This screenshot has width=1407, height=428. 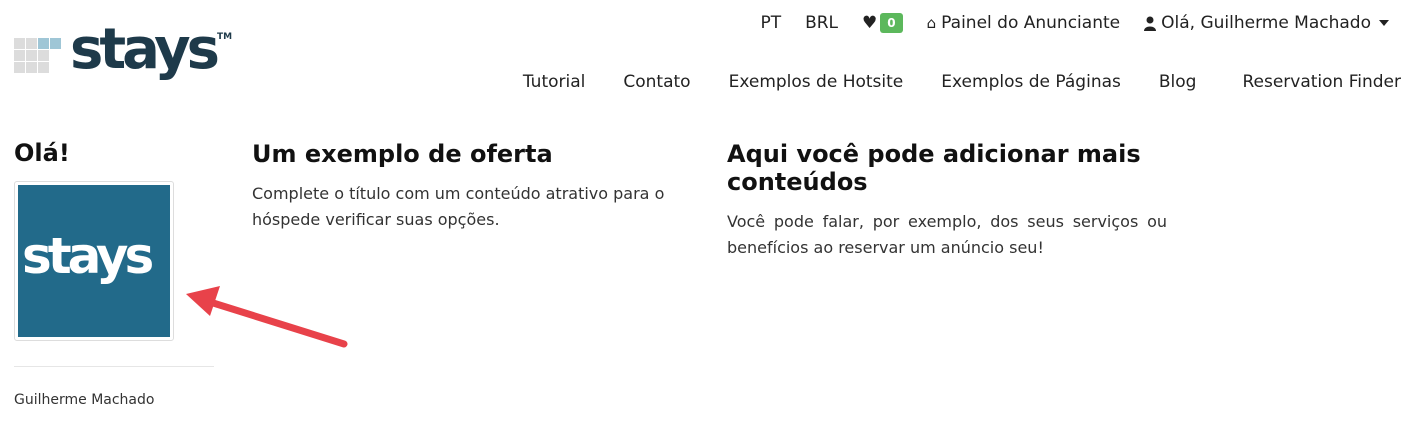 I want to click on favorites-count-badge: 0, so click(x=891, y=23).